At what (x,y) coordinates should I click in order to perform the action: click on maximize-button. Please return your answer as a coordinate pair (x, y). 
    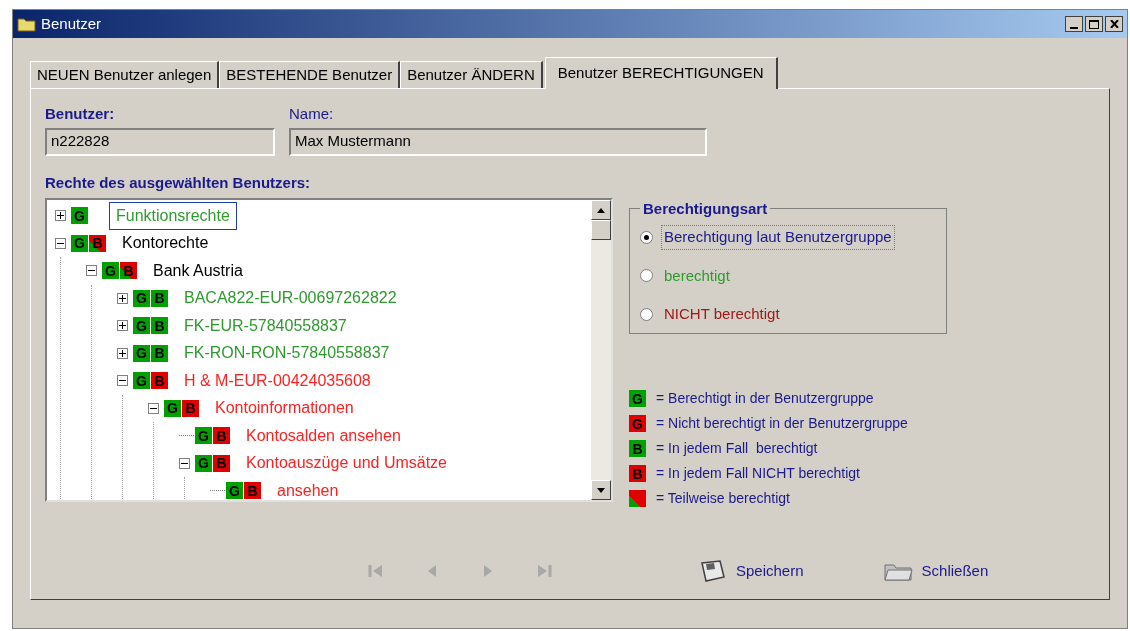
    Looking at the image, I should click on (1094, 24).